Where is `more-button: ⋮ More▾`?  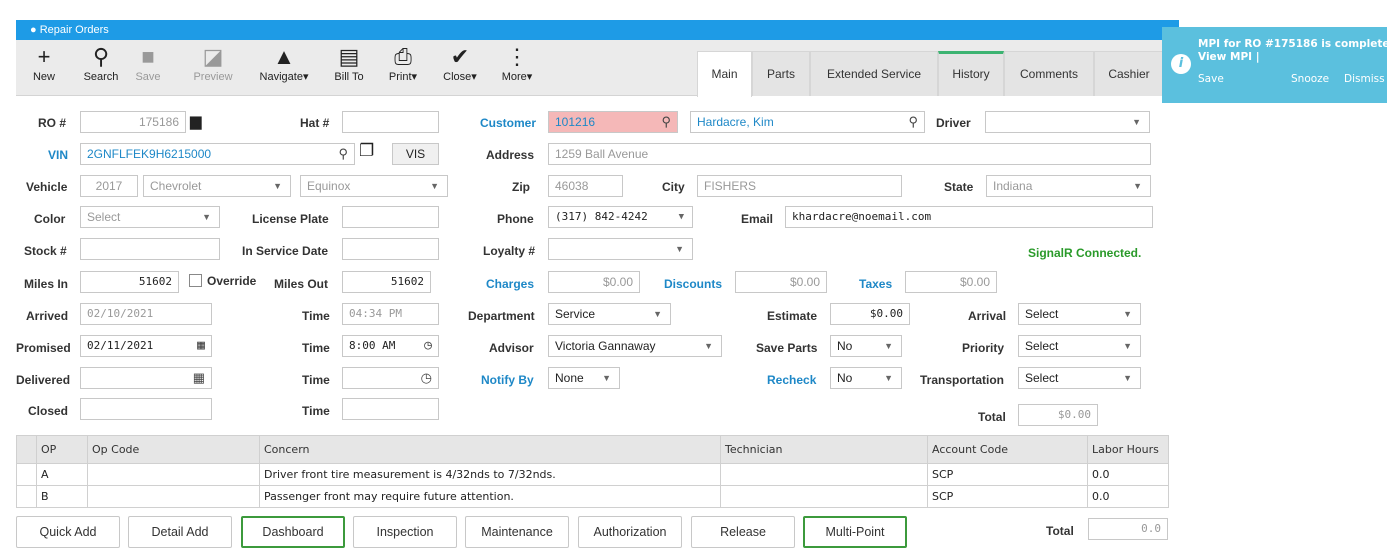
more-button: ⋮ More▾ is located at coordinates (517, 68).